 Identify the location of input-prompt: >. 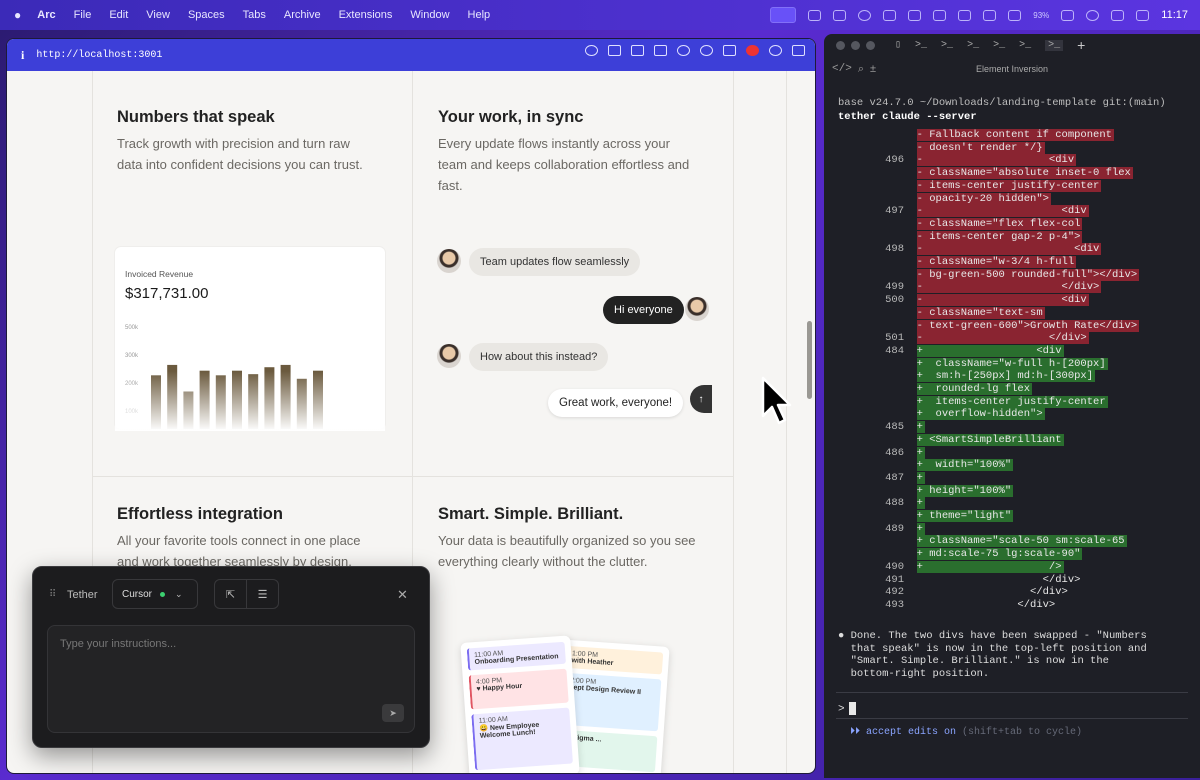
(841, 709).